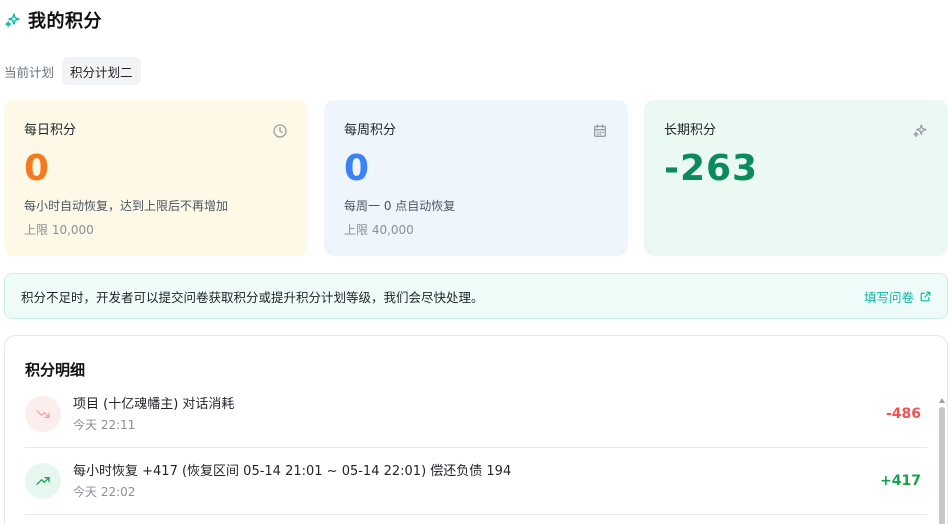 The width and height of the screenshot is (948, 524). Describe the element at coordinates (154, 404) in the screenshot. I see `row-description: 项目 (十亿魂幡主) 对话消耗` at that location.